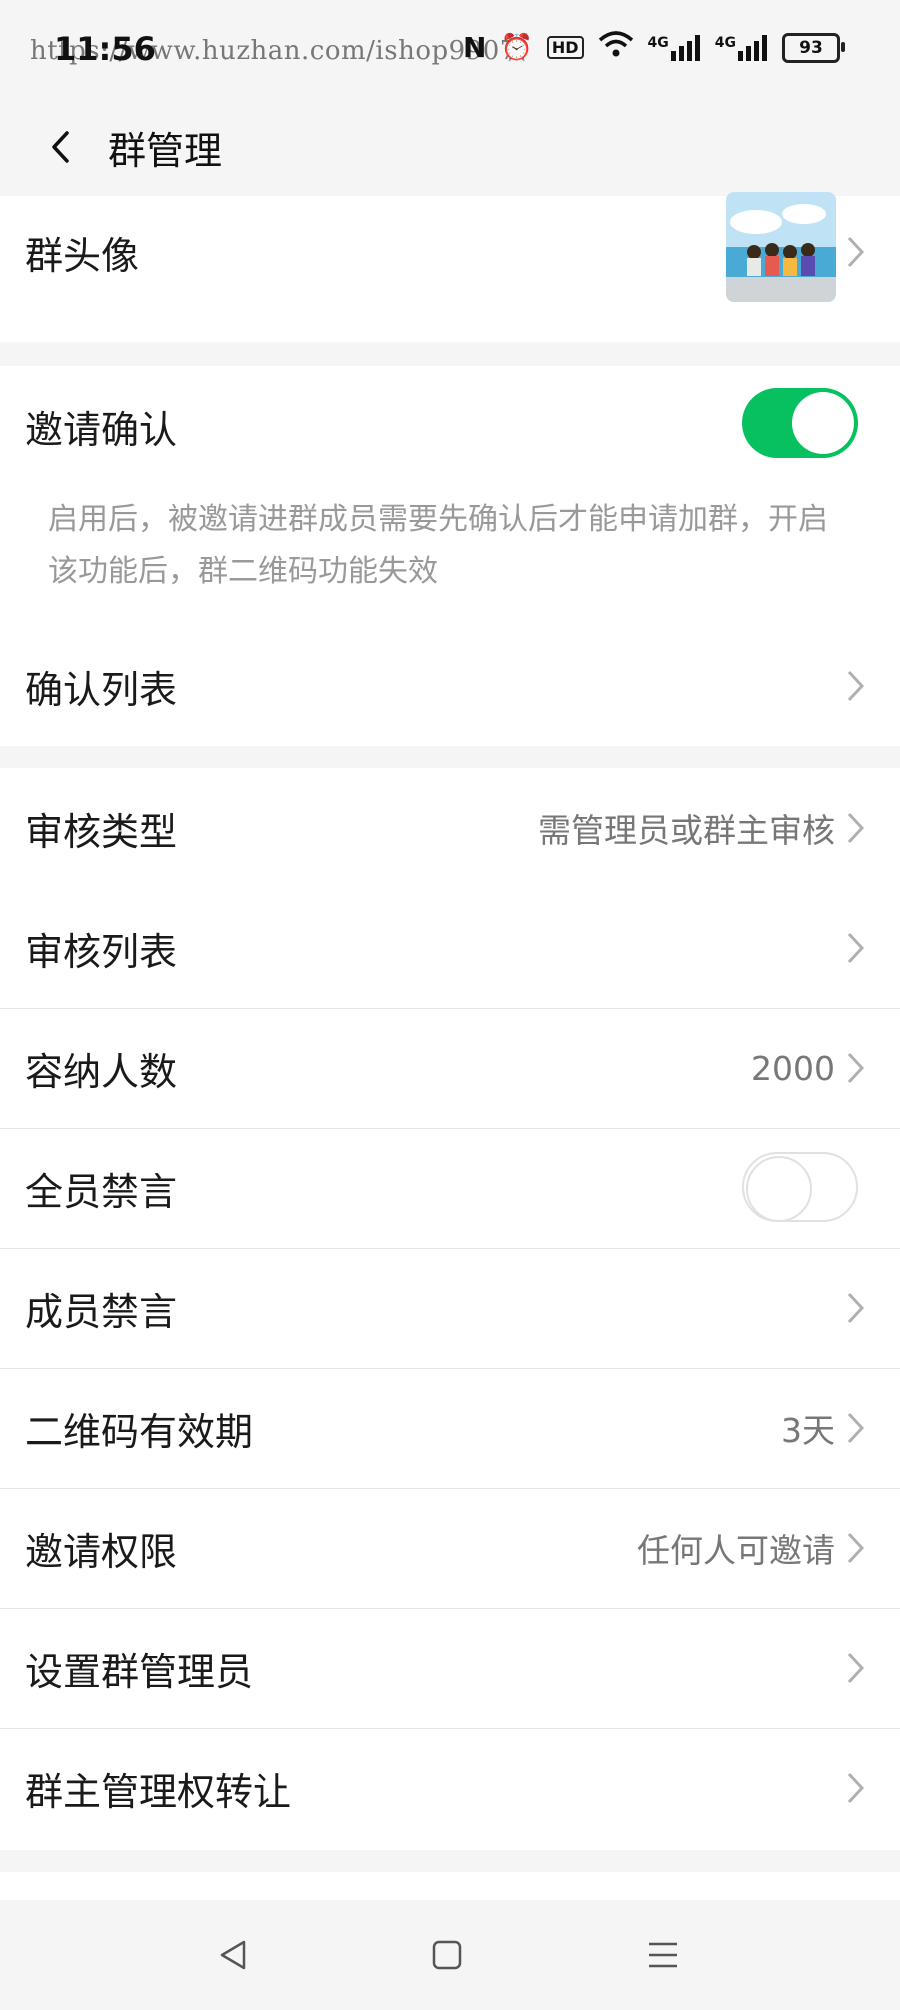 Image resolution: width=900 pixels, height=2010 pixels. I want to click on confirm-list-label: 确认列表, so click(101, 689).